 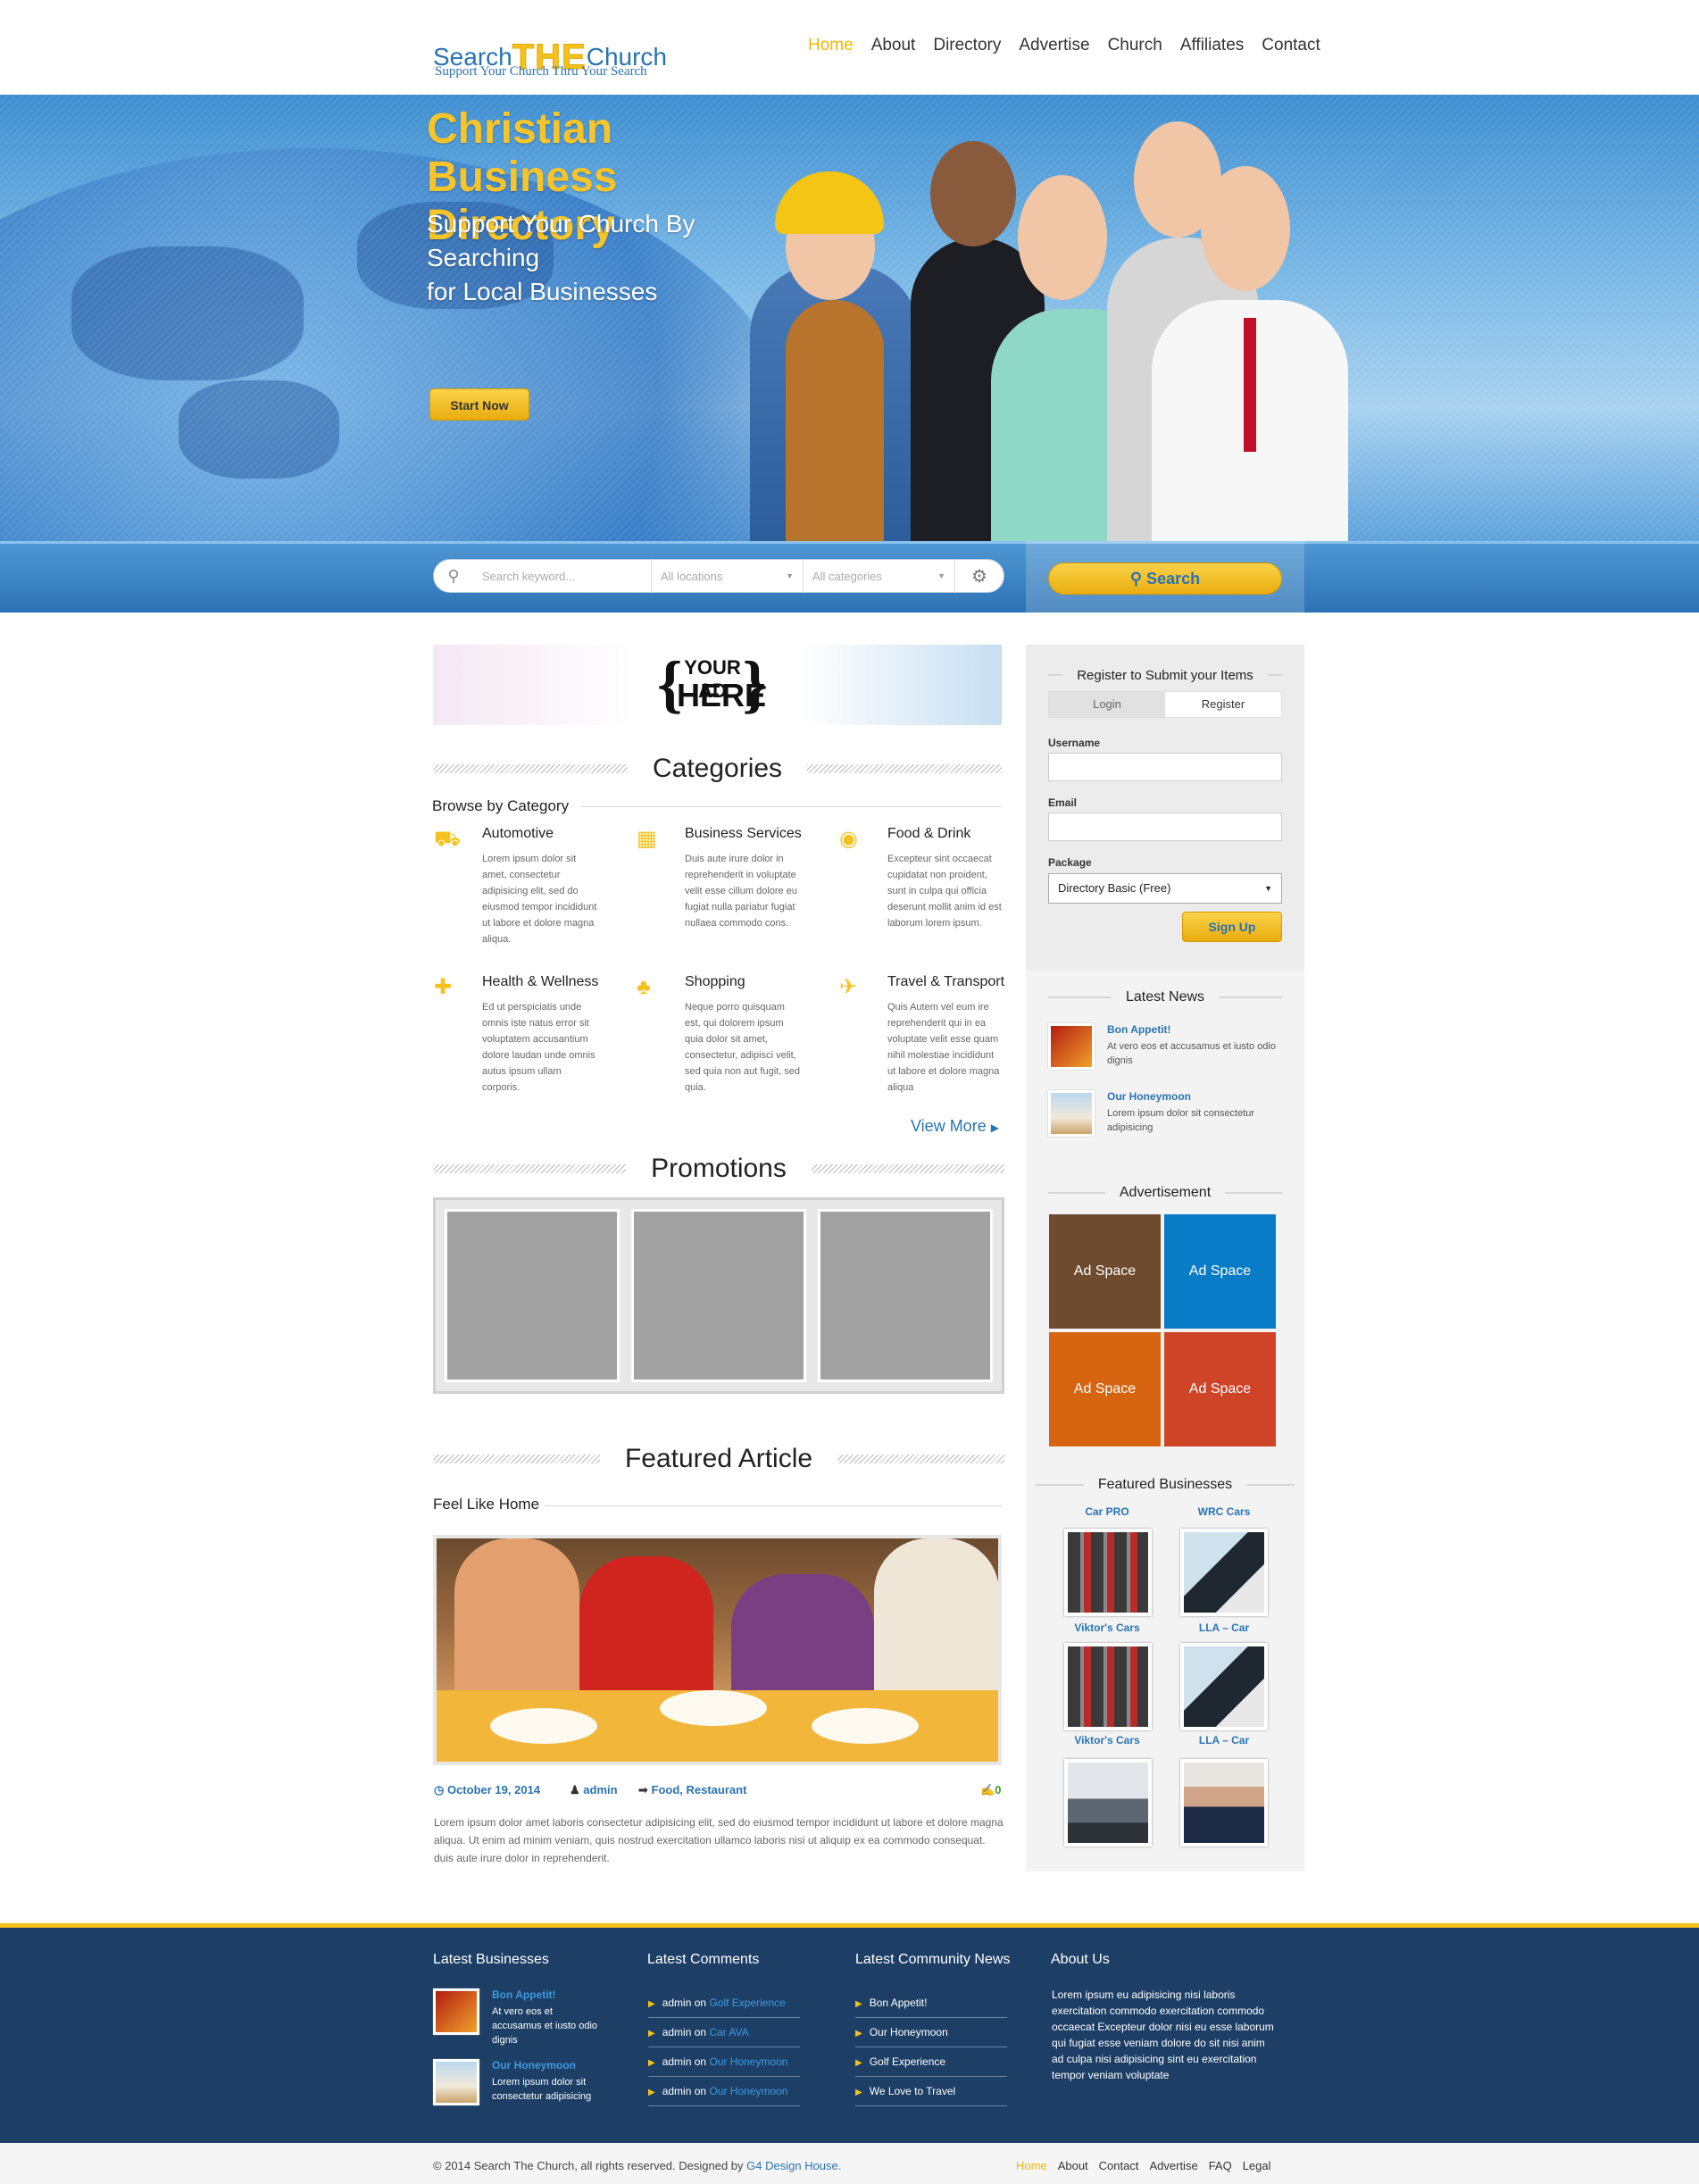 I want to click on nav-church: Church, so click(x=1135, y=50).